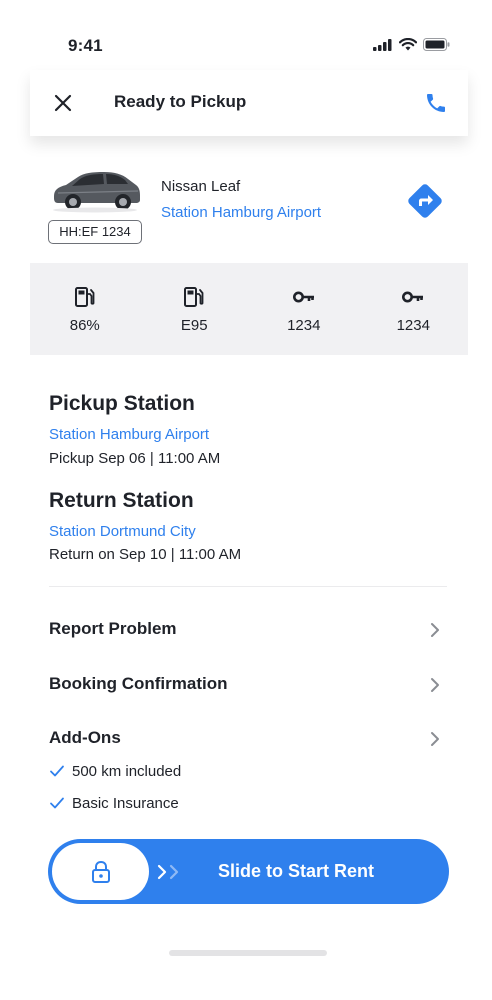  I want to click on menu-label: Report Problem, so click(113, 628).